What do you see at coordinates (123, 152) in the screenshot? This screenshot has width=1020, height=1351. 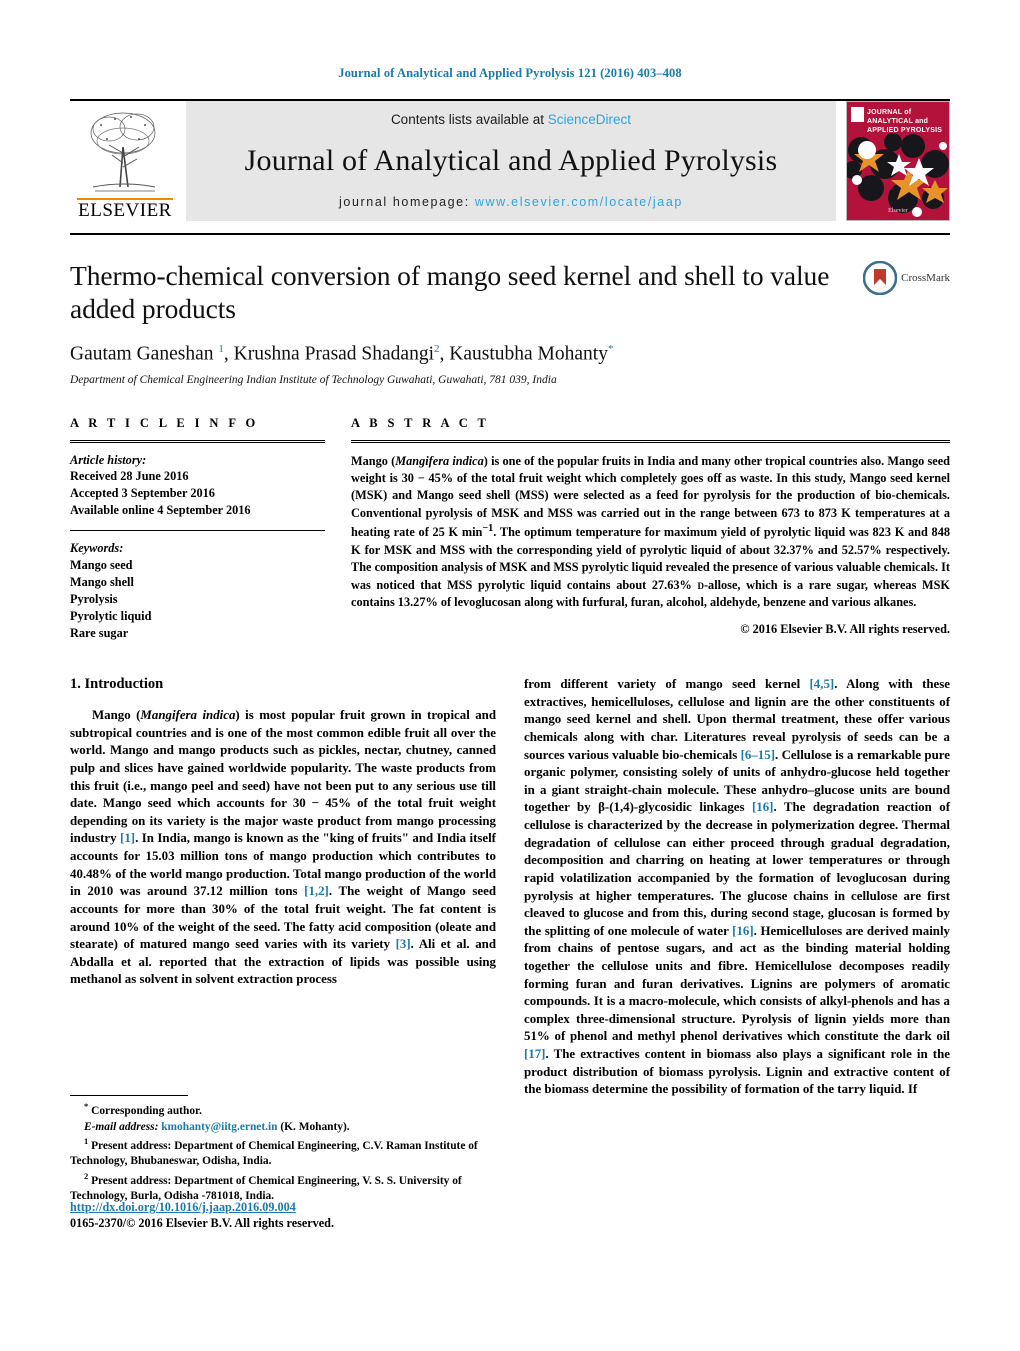 I see `elsevier-tree-icon` at bounding box center [123, 152].